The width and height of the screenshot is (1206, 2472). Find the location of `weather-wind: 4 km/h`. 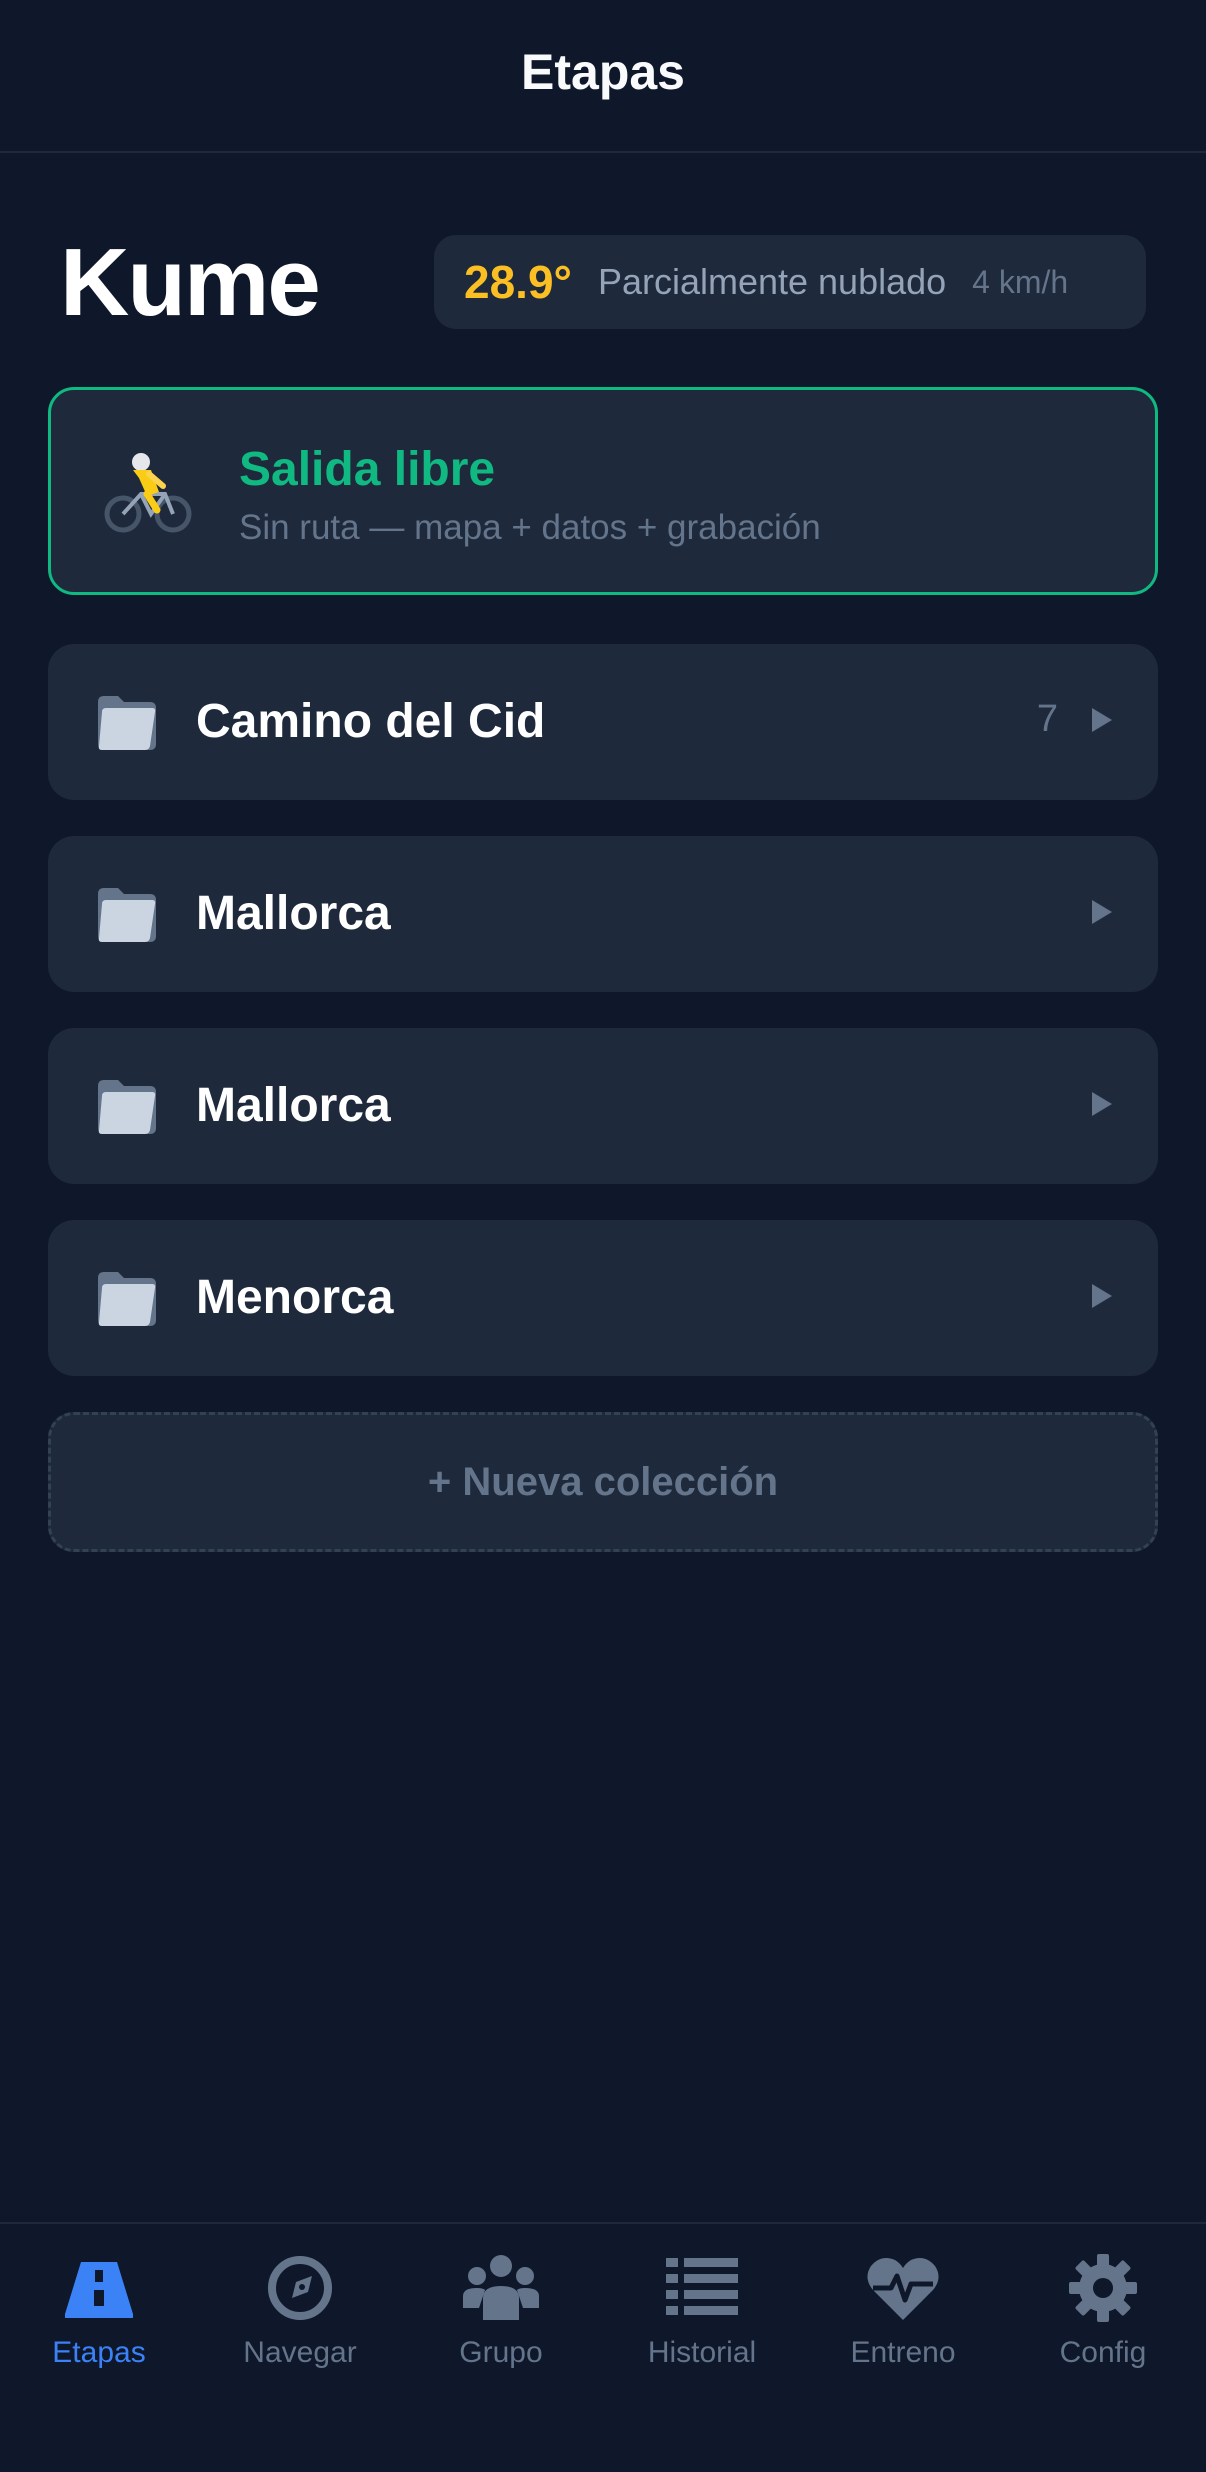

weather-wind: 4 km/h is located at coordinates (1020, 281).